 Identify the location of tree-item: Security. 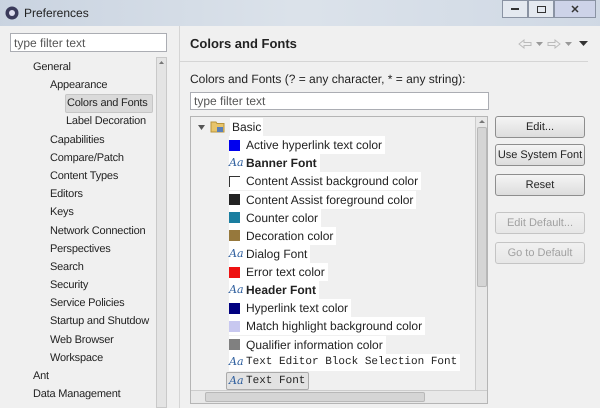
(69, 285).